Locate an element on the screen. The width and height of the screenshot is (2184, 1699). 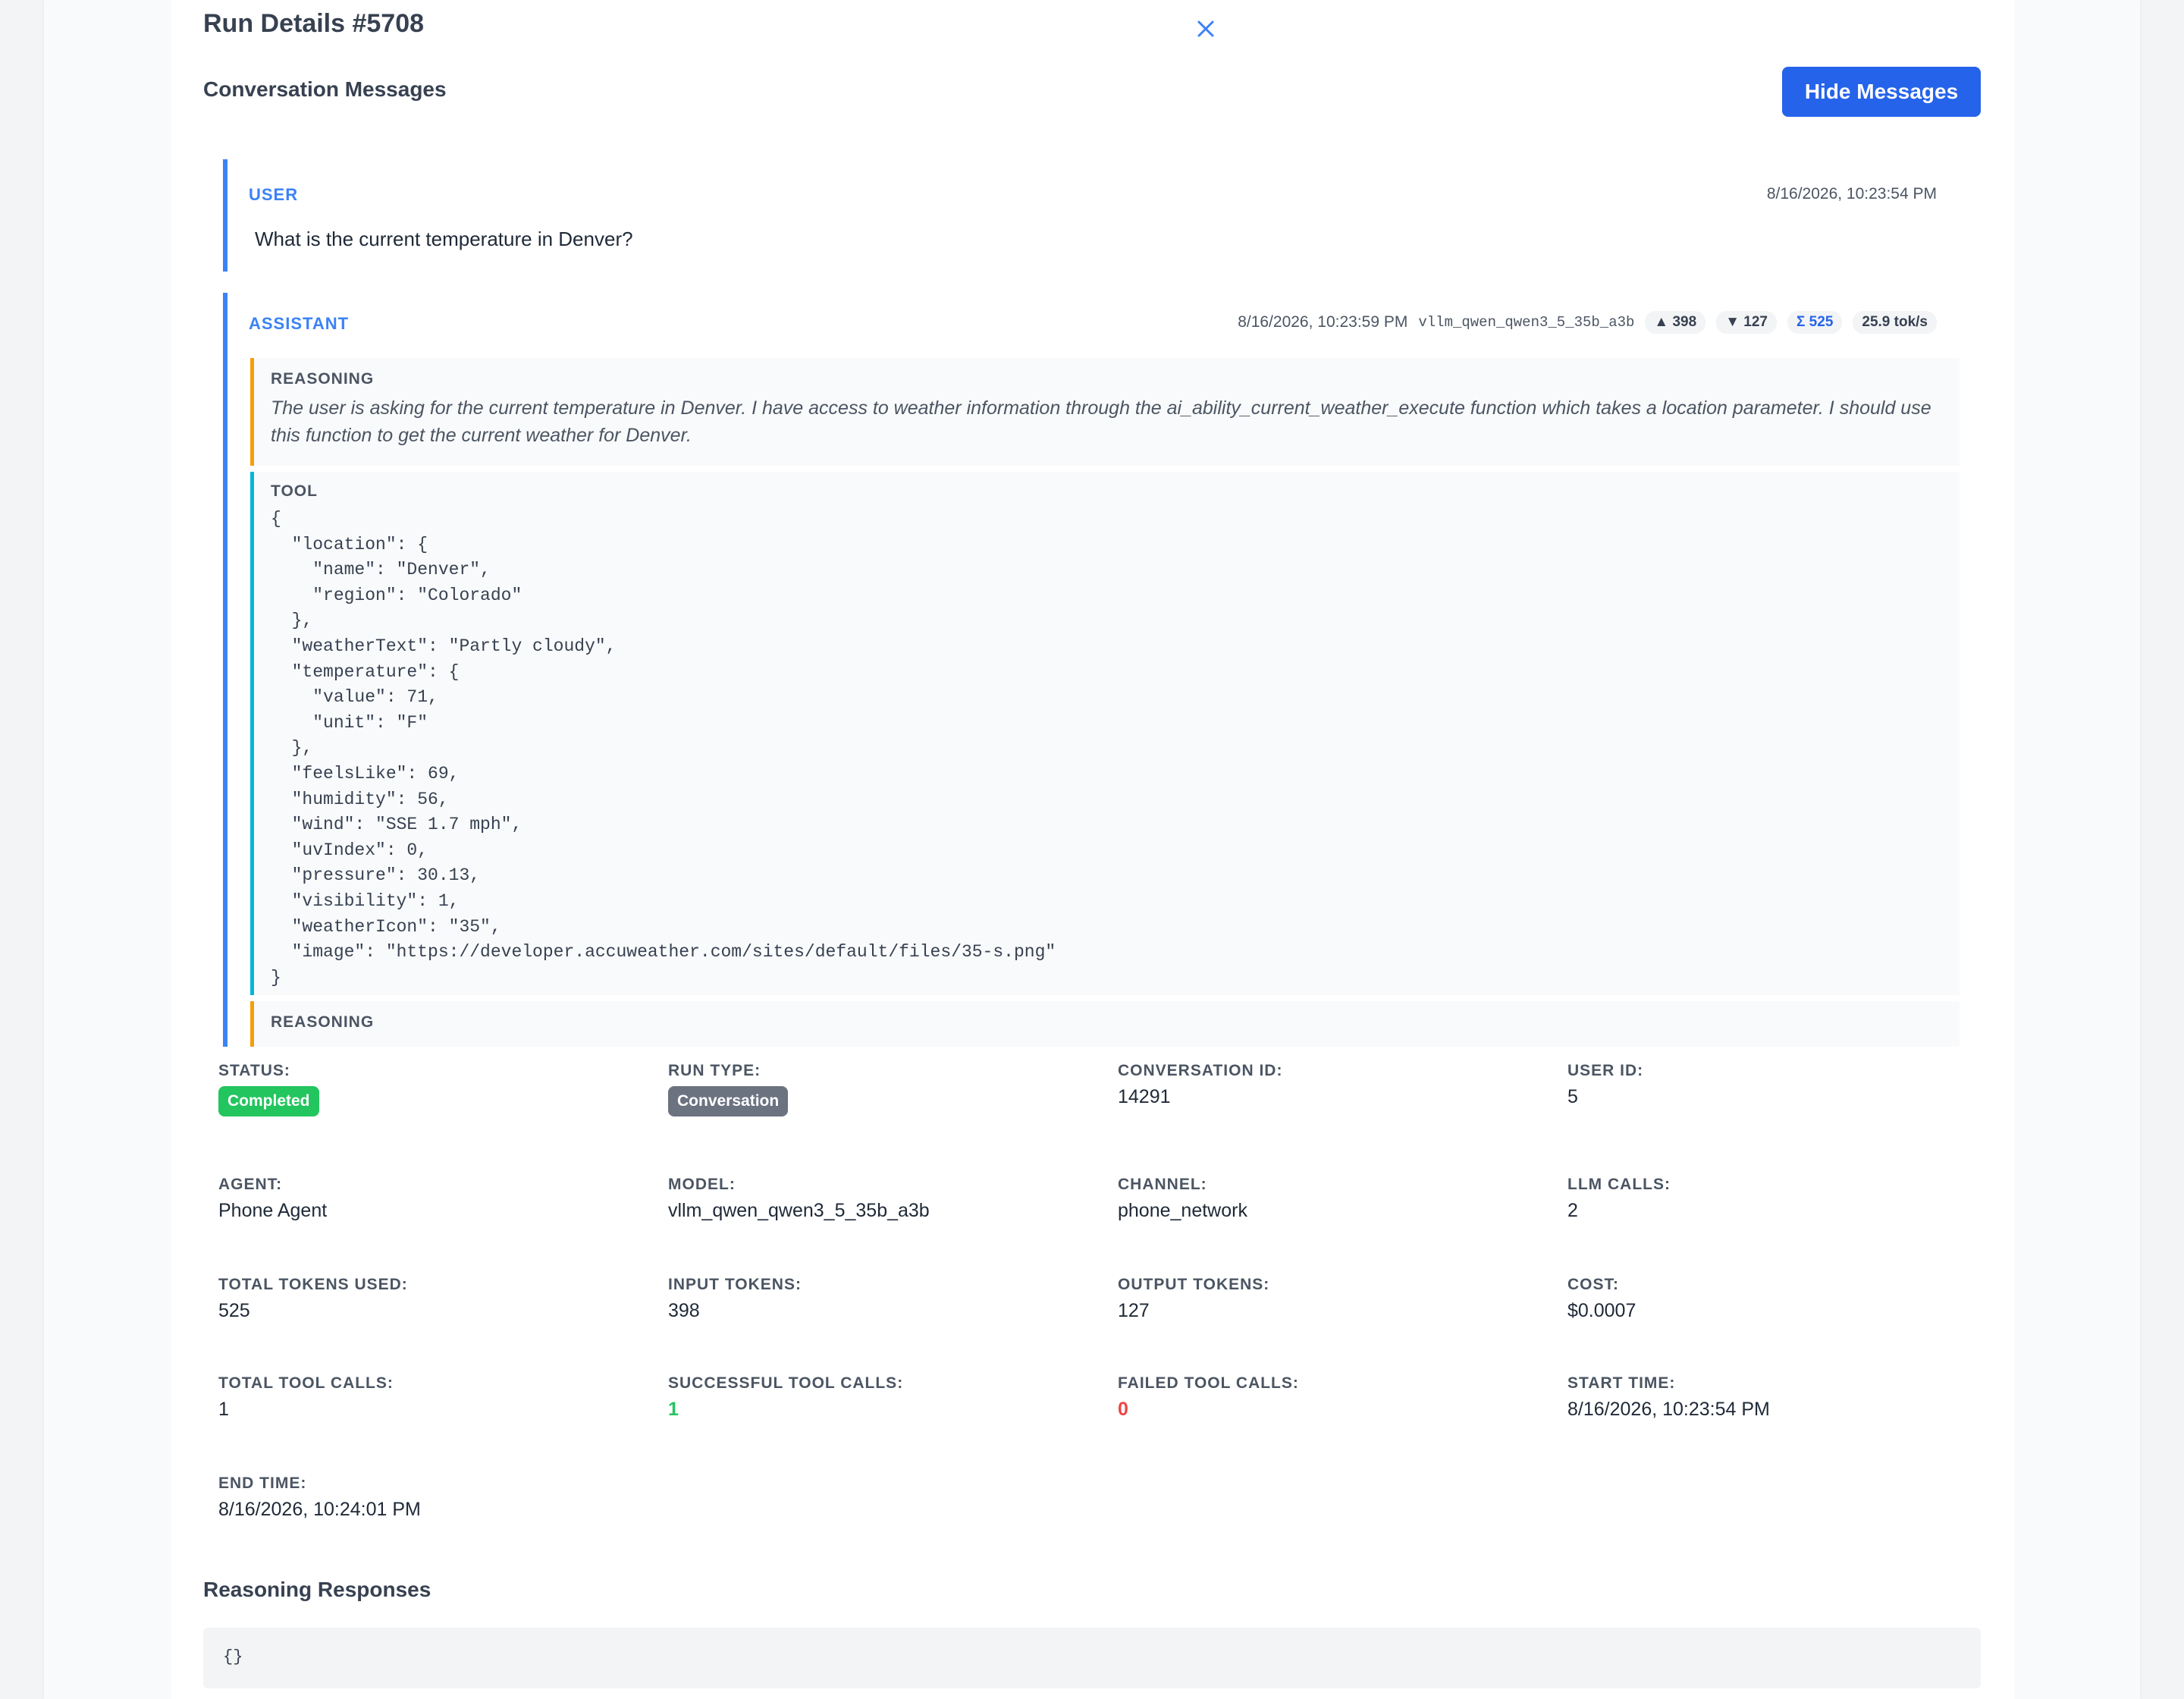
field-run-type: RUN TYPE: Conversation is located at coordinates (880, 1089).